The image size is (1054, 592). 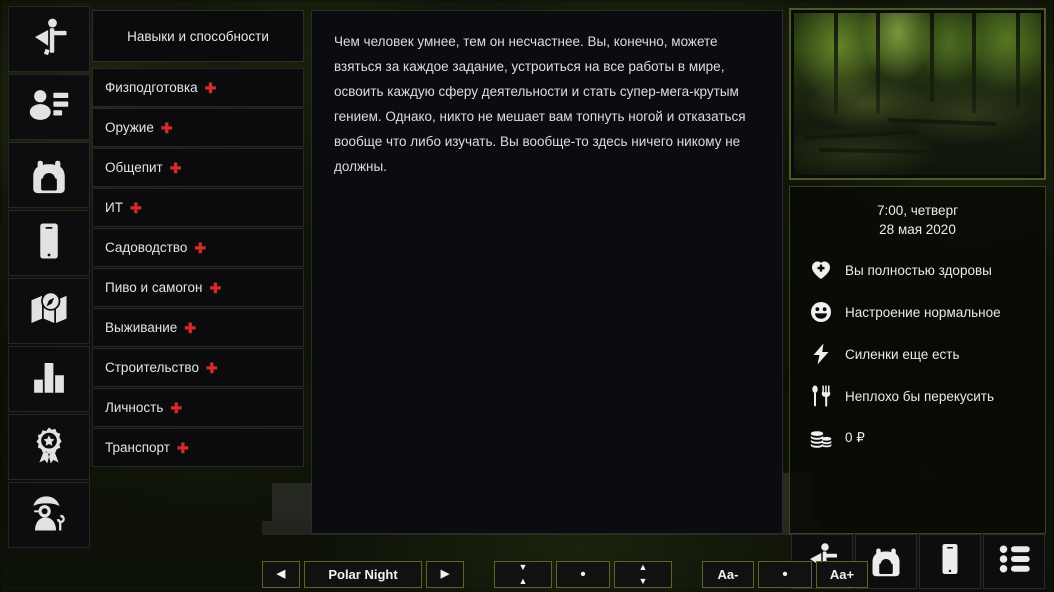 What do you see at coordinates (917, 220) in the screenshot?
I see `clock-block: 7:00, четверг 28 мая 2020` at bounding box center [917, 220].